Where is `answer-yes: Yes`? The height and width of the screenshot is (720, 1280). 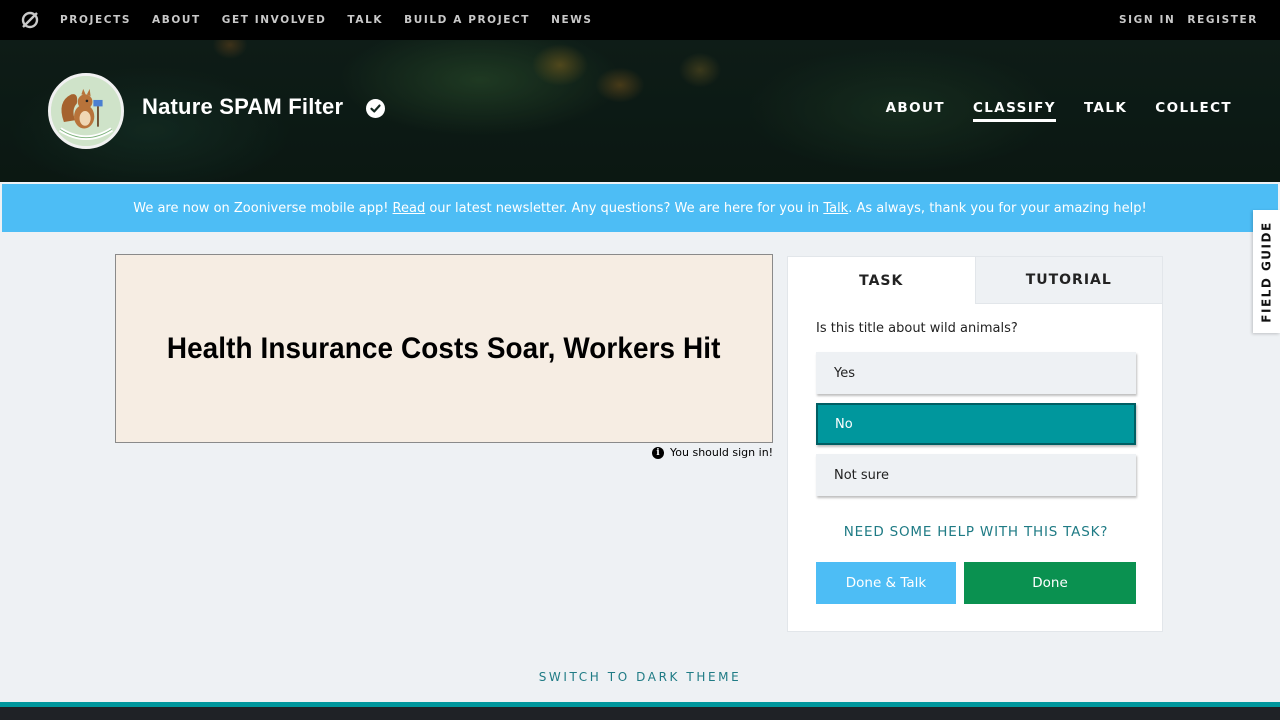 answer-yes: Yes is located at coordinates (976, 373).